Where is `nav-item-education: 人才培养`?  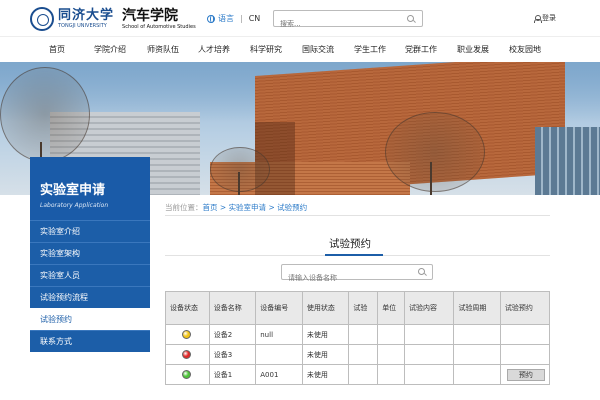
nav-item-education: 人才培养 is located at coordinates (214, 49).